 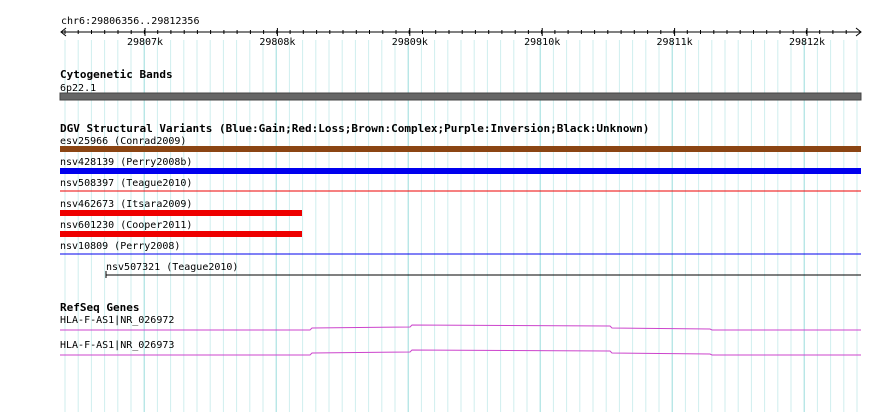 What do you see at coordinates (117, 320) in the screenshot?
I see `gene-label: HLA-F-AS1|NR_026972` at bounding box center [117, 320].